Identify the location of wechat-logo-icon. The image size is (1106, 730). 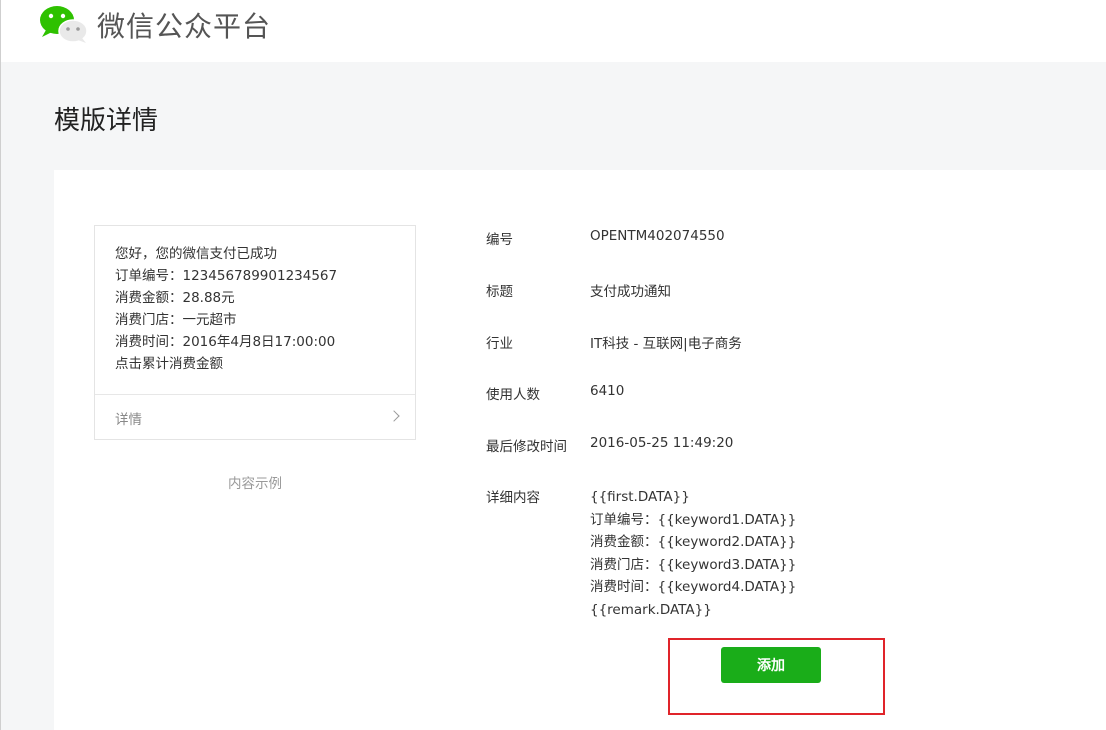
(64, 24).